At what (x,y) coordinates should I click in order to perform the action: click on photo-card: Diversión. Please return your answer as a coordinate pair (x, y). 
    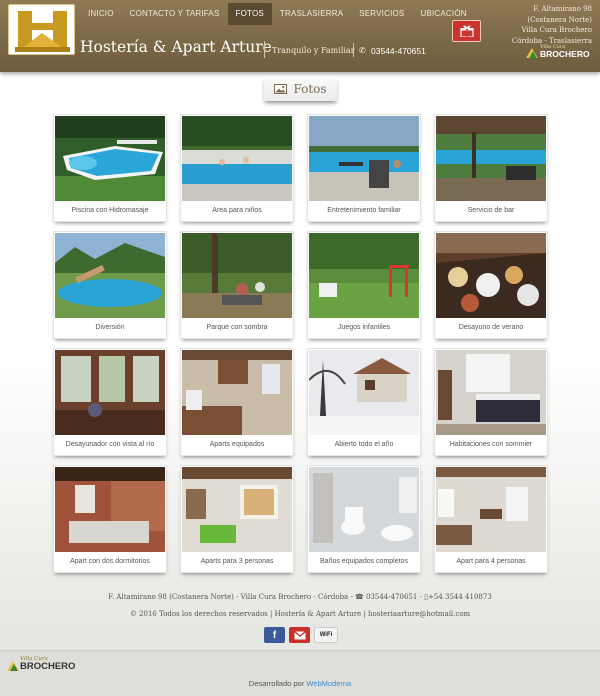
    Looking at the image, I should click on (110, 285).